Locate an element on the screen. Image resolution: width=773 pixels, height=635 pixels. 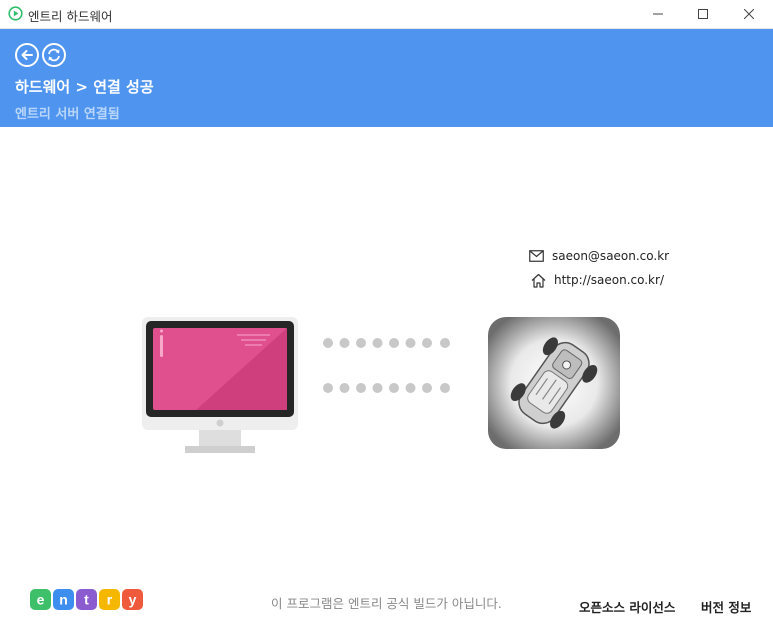
minimize-icon is located at coordinates (658, 14).